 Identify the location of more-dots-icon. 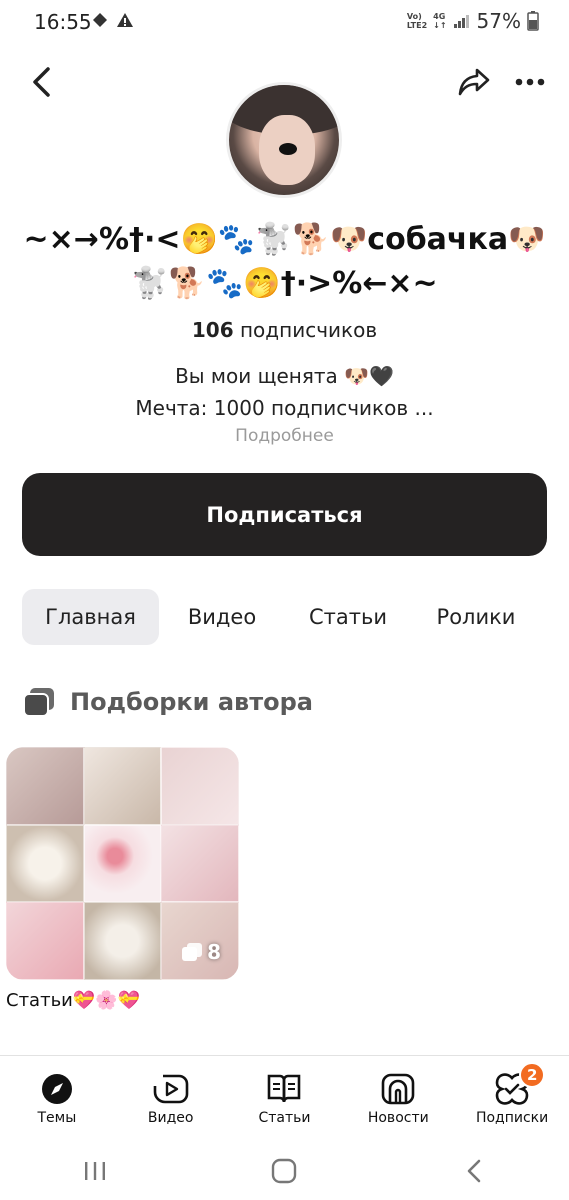
(530, 82).